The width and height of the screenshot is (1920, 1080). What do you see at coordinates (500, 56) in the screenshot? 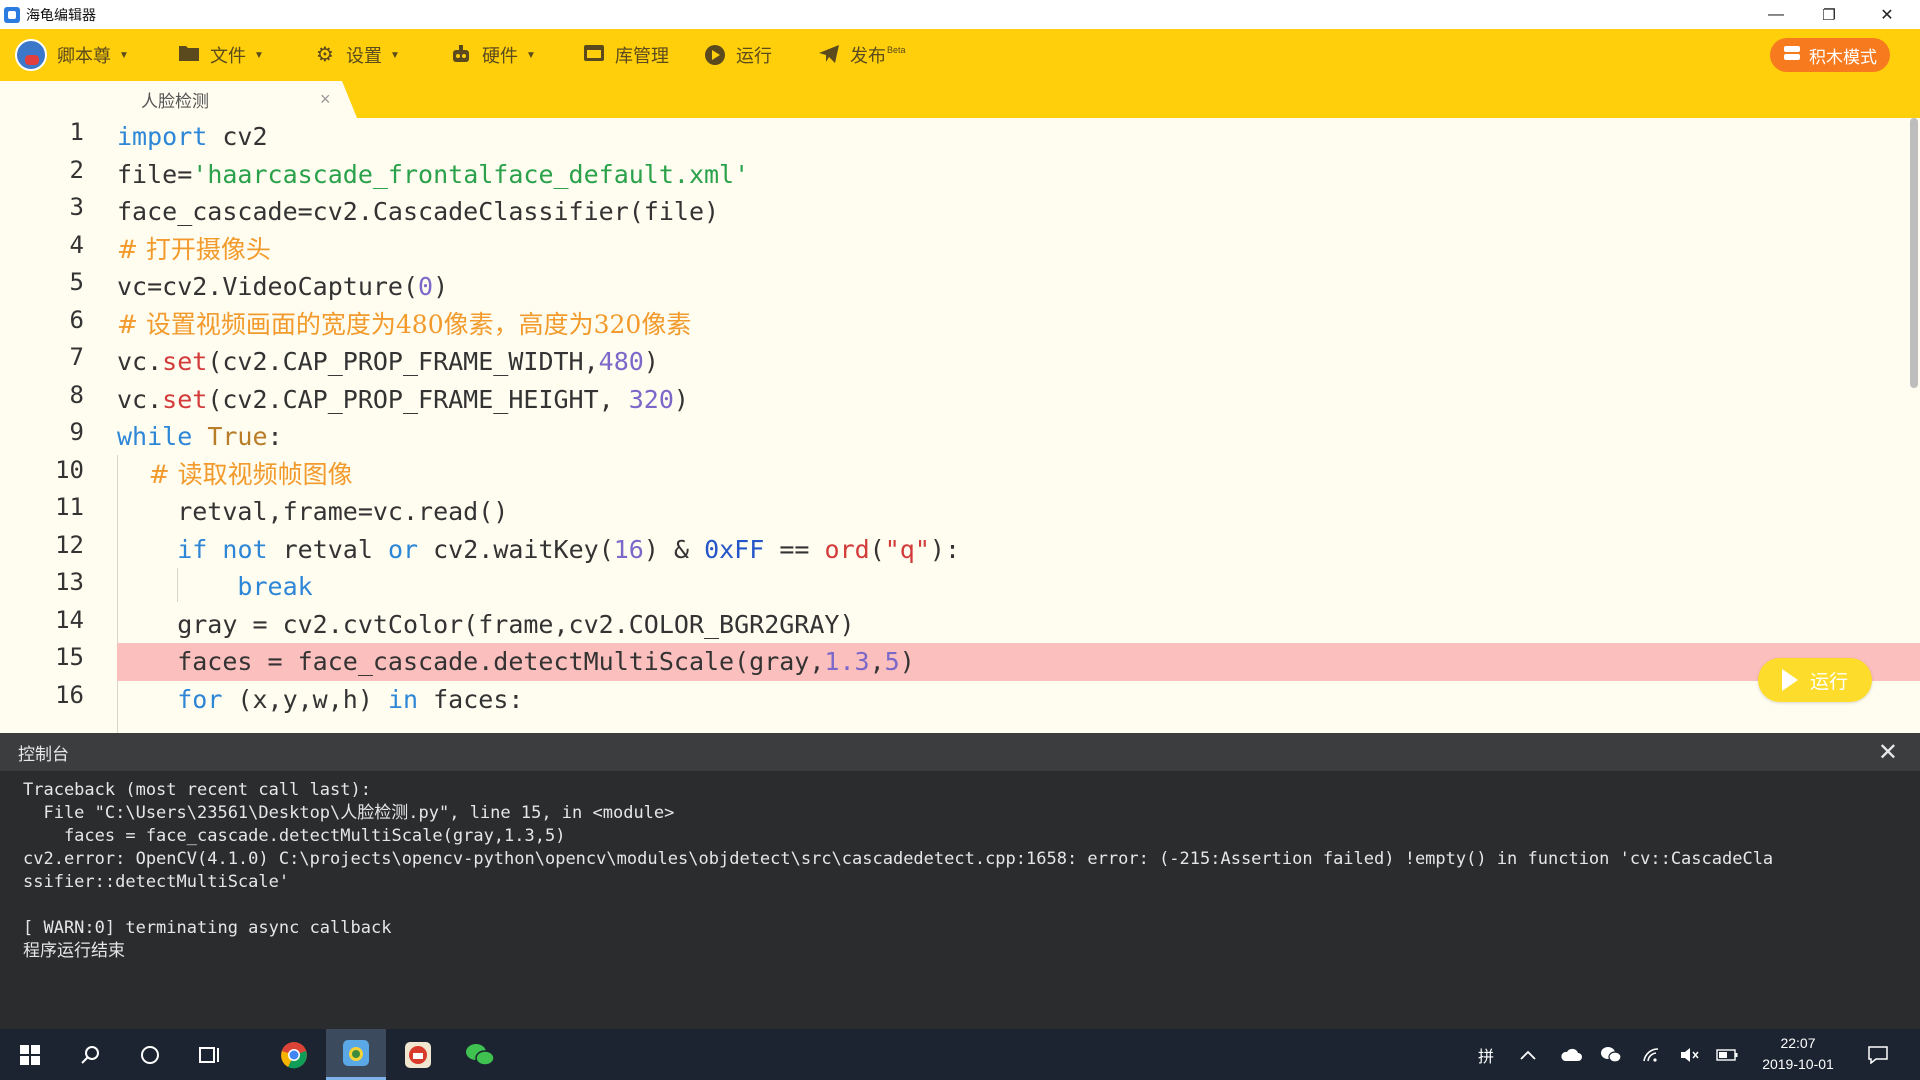
I see `hardware-menu-label: 硬件` at bounding box center [500, 56].